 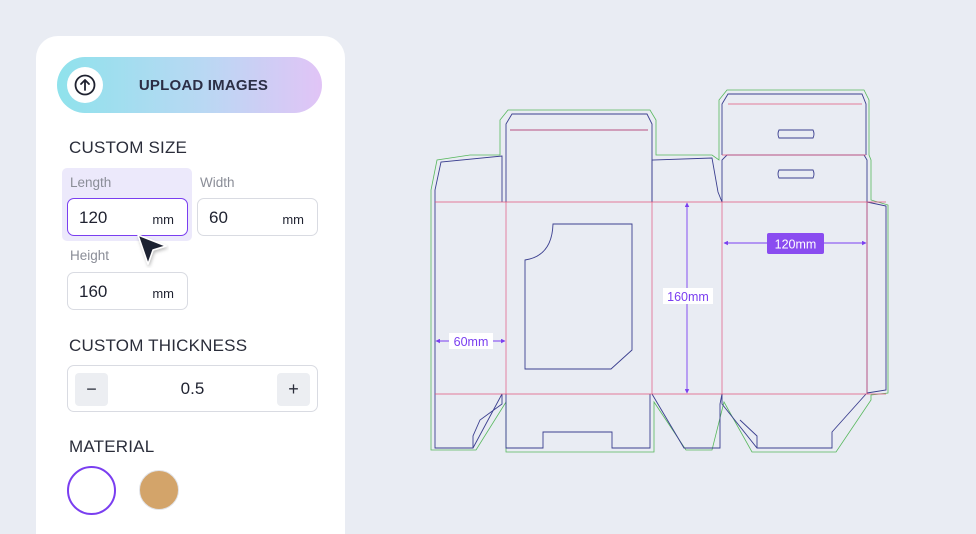 I want to click on height-label: Height, so click(x=90, y=255).